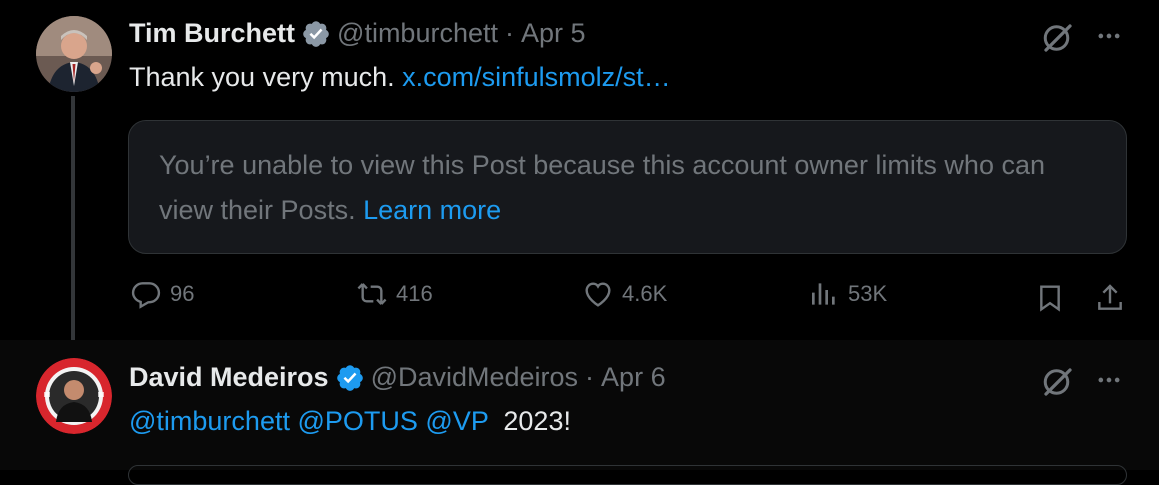 The width and height of the screenshot is (1159, 485). I want to click on tweet-header: Tim Burchett @timburchett · Apr 5, so click(357, 33).